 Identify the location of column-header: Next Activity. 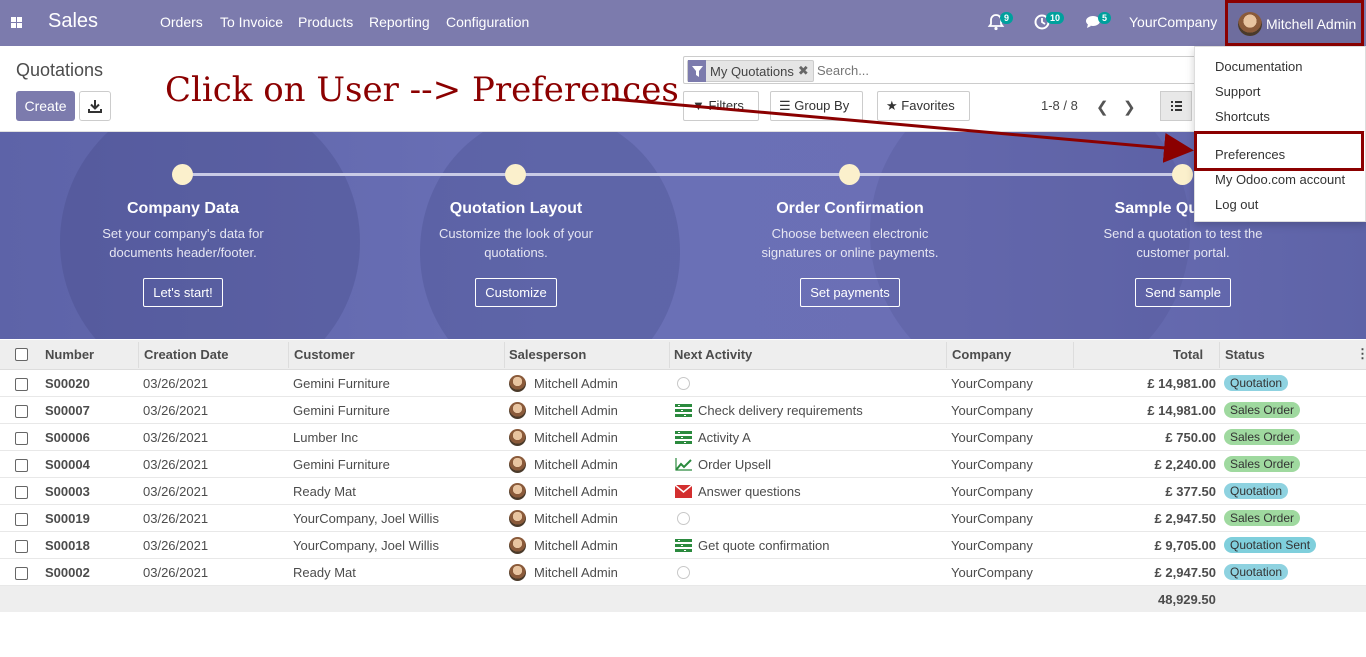
(713, 354).